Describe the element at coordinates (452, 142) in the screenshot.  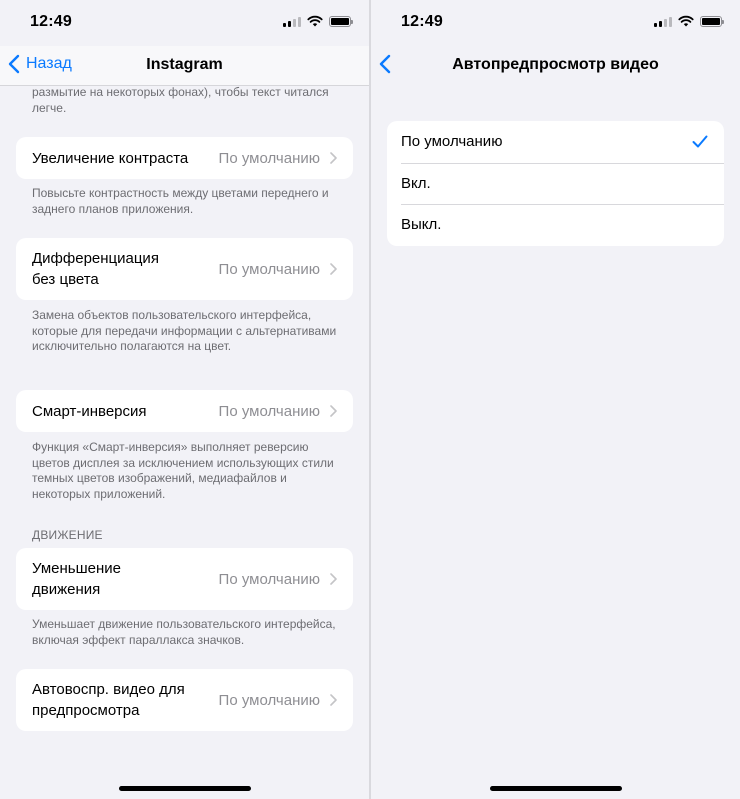
I see `option-label: По умолчанию` at that location.